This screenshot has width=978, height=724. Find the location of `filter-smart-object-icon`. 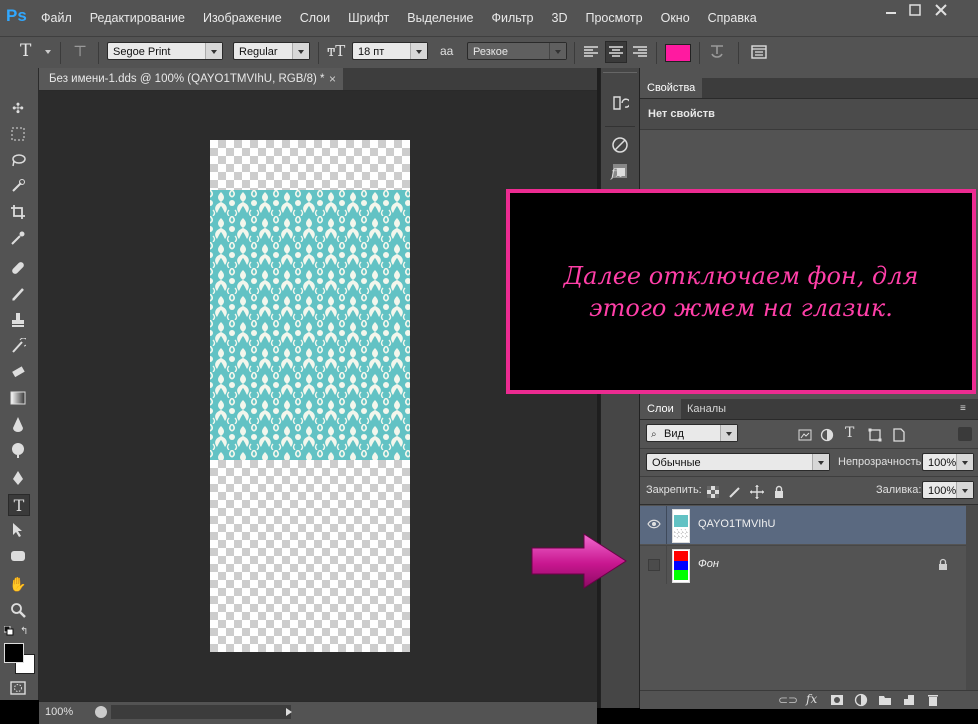

filter-smart-object-icon is located at coordinates (899, 435).